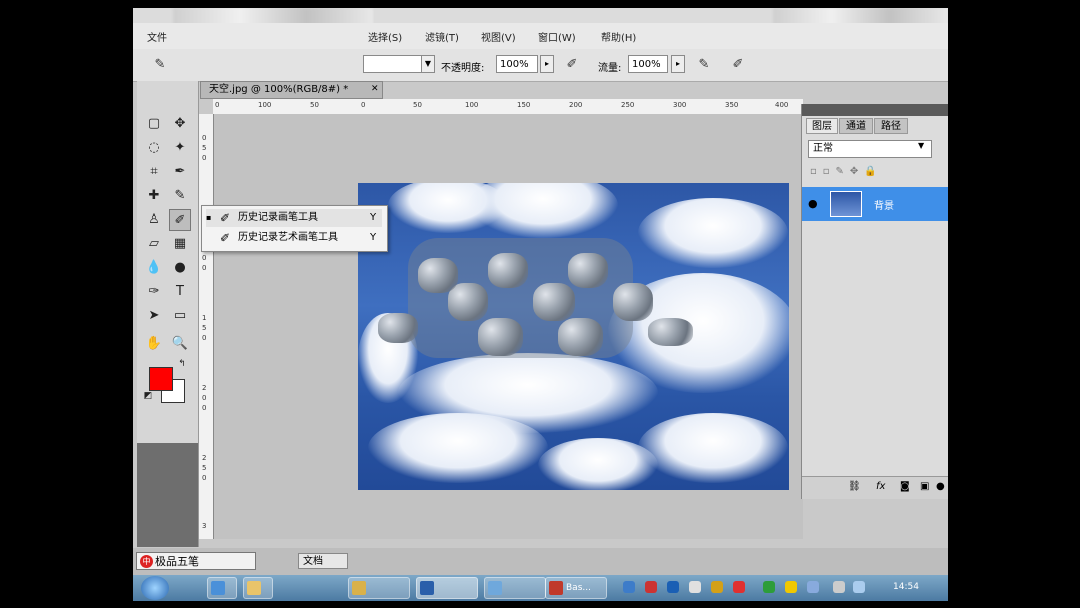 Image resolution: width=1080 pixels, height=608 pixels. Describe the element at coordinates (472, 105) in the screenshot. I see `ruler-tick: 100` at that location.